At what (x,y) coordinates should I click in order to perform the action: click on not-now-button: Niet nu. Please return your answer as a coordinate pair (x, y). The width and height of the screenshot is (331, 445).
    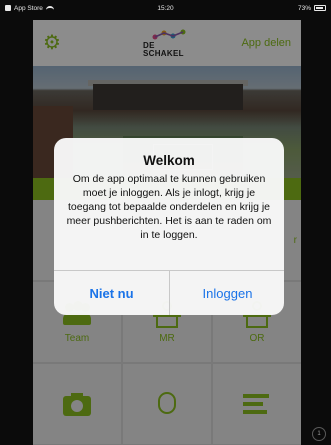
    Looking at the image, I should click on (111, 293).